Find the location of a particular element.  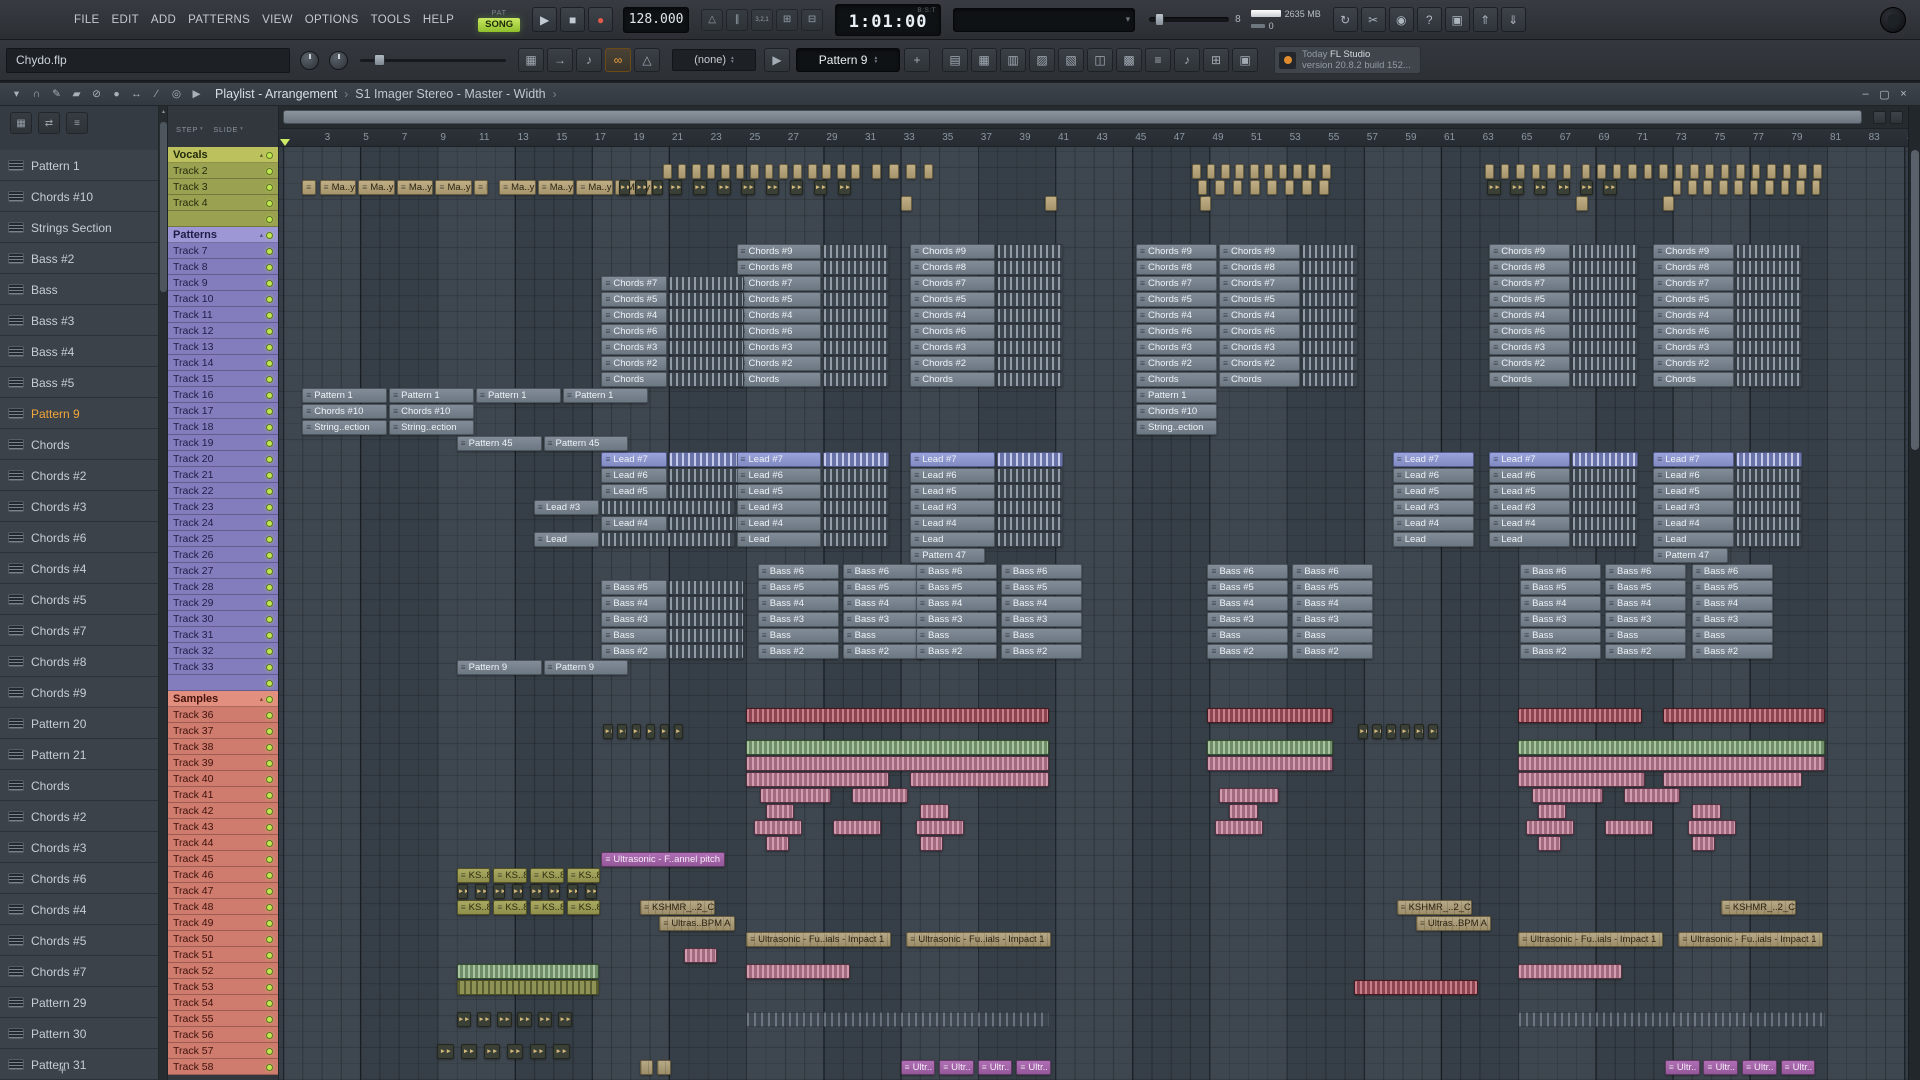

clip-chords-5: ≡Chords #5 is located at coordinates (953, 299).